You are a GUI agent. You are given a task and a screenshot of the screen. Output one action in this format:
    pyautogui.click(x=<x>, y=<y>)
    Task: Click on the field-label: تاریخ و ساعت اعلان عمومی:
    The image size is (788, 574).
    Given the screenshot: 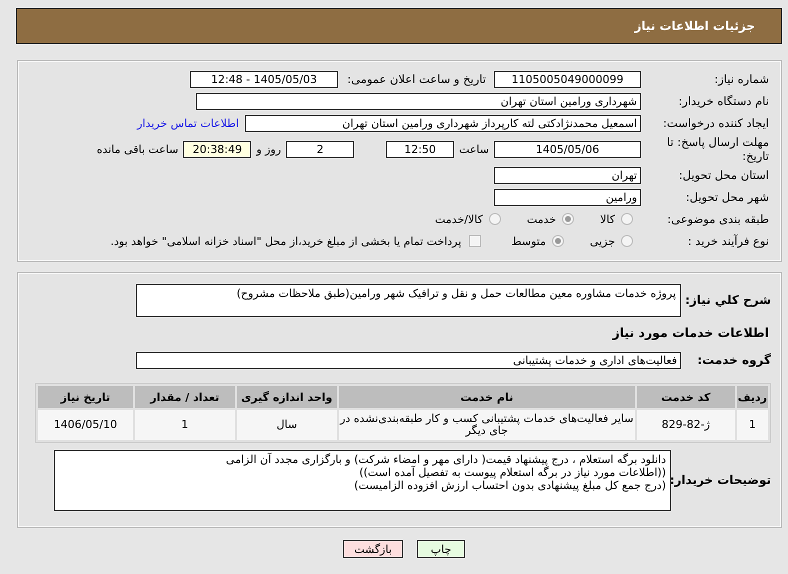 What is the action you would take?
    pyautogui.click(x=416, y=79)
    